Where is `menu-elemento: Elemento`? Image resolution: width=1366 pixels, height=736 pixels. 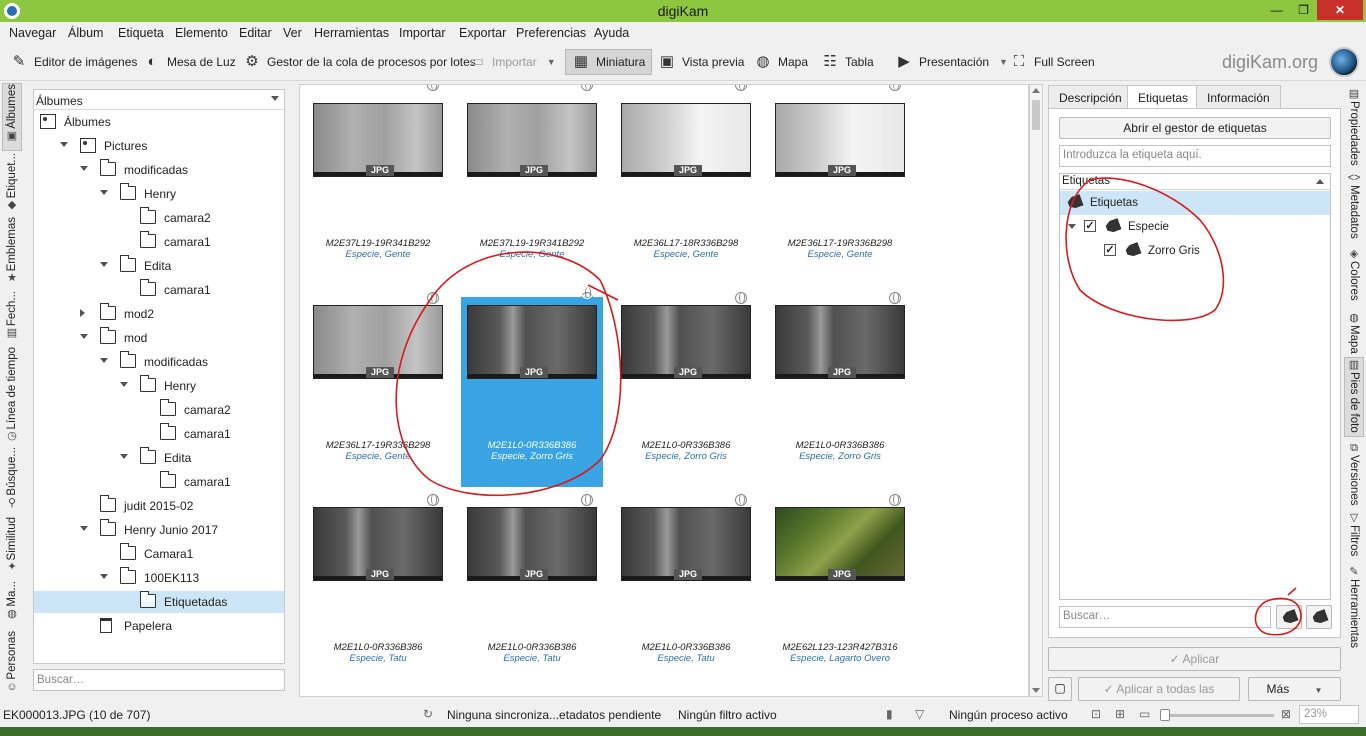 menu-elemento: Elemento is located at coordinates (201, 33).